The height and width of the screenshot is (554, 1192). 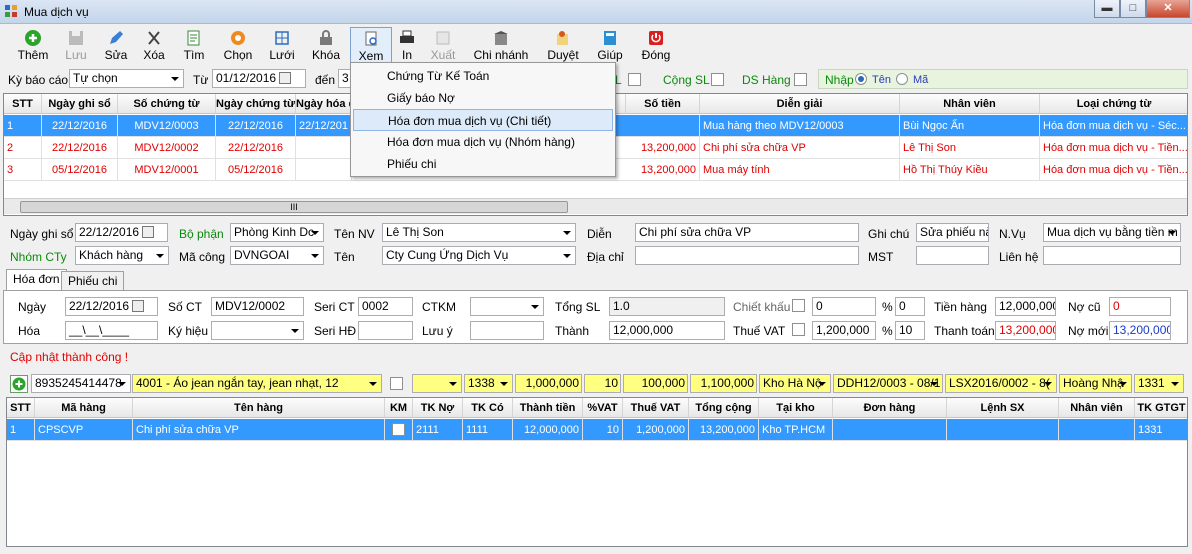 What do you see at coordinates (294, 207) in the screenshot?
I see `scrollbar-thumb: III` at bounding box center [294, 207].